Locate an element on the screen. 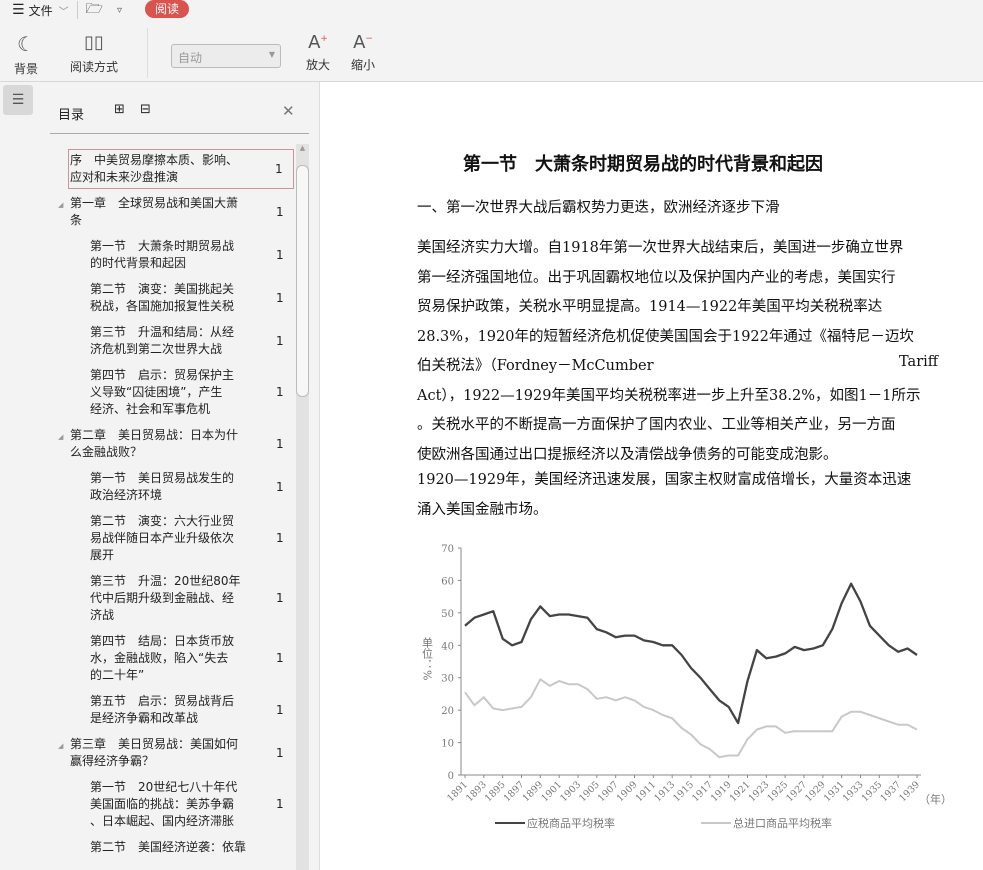 This screenshot has height=870, width=983. toc-item-label: 易战伴随日本产业升级依次 is located at coordinates (162, 538).